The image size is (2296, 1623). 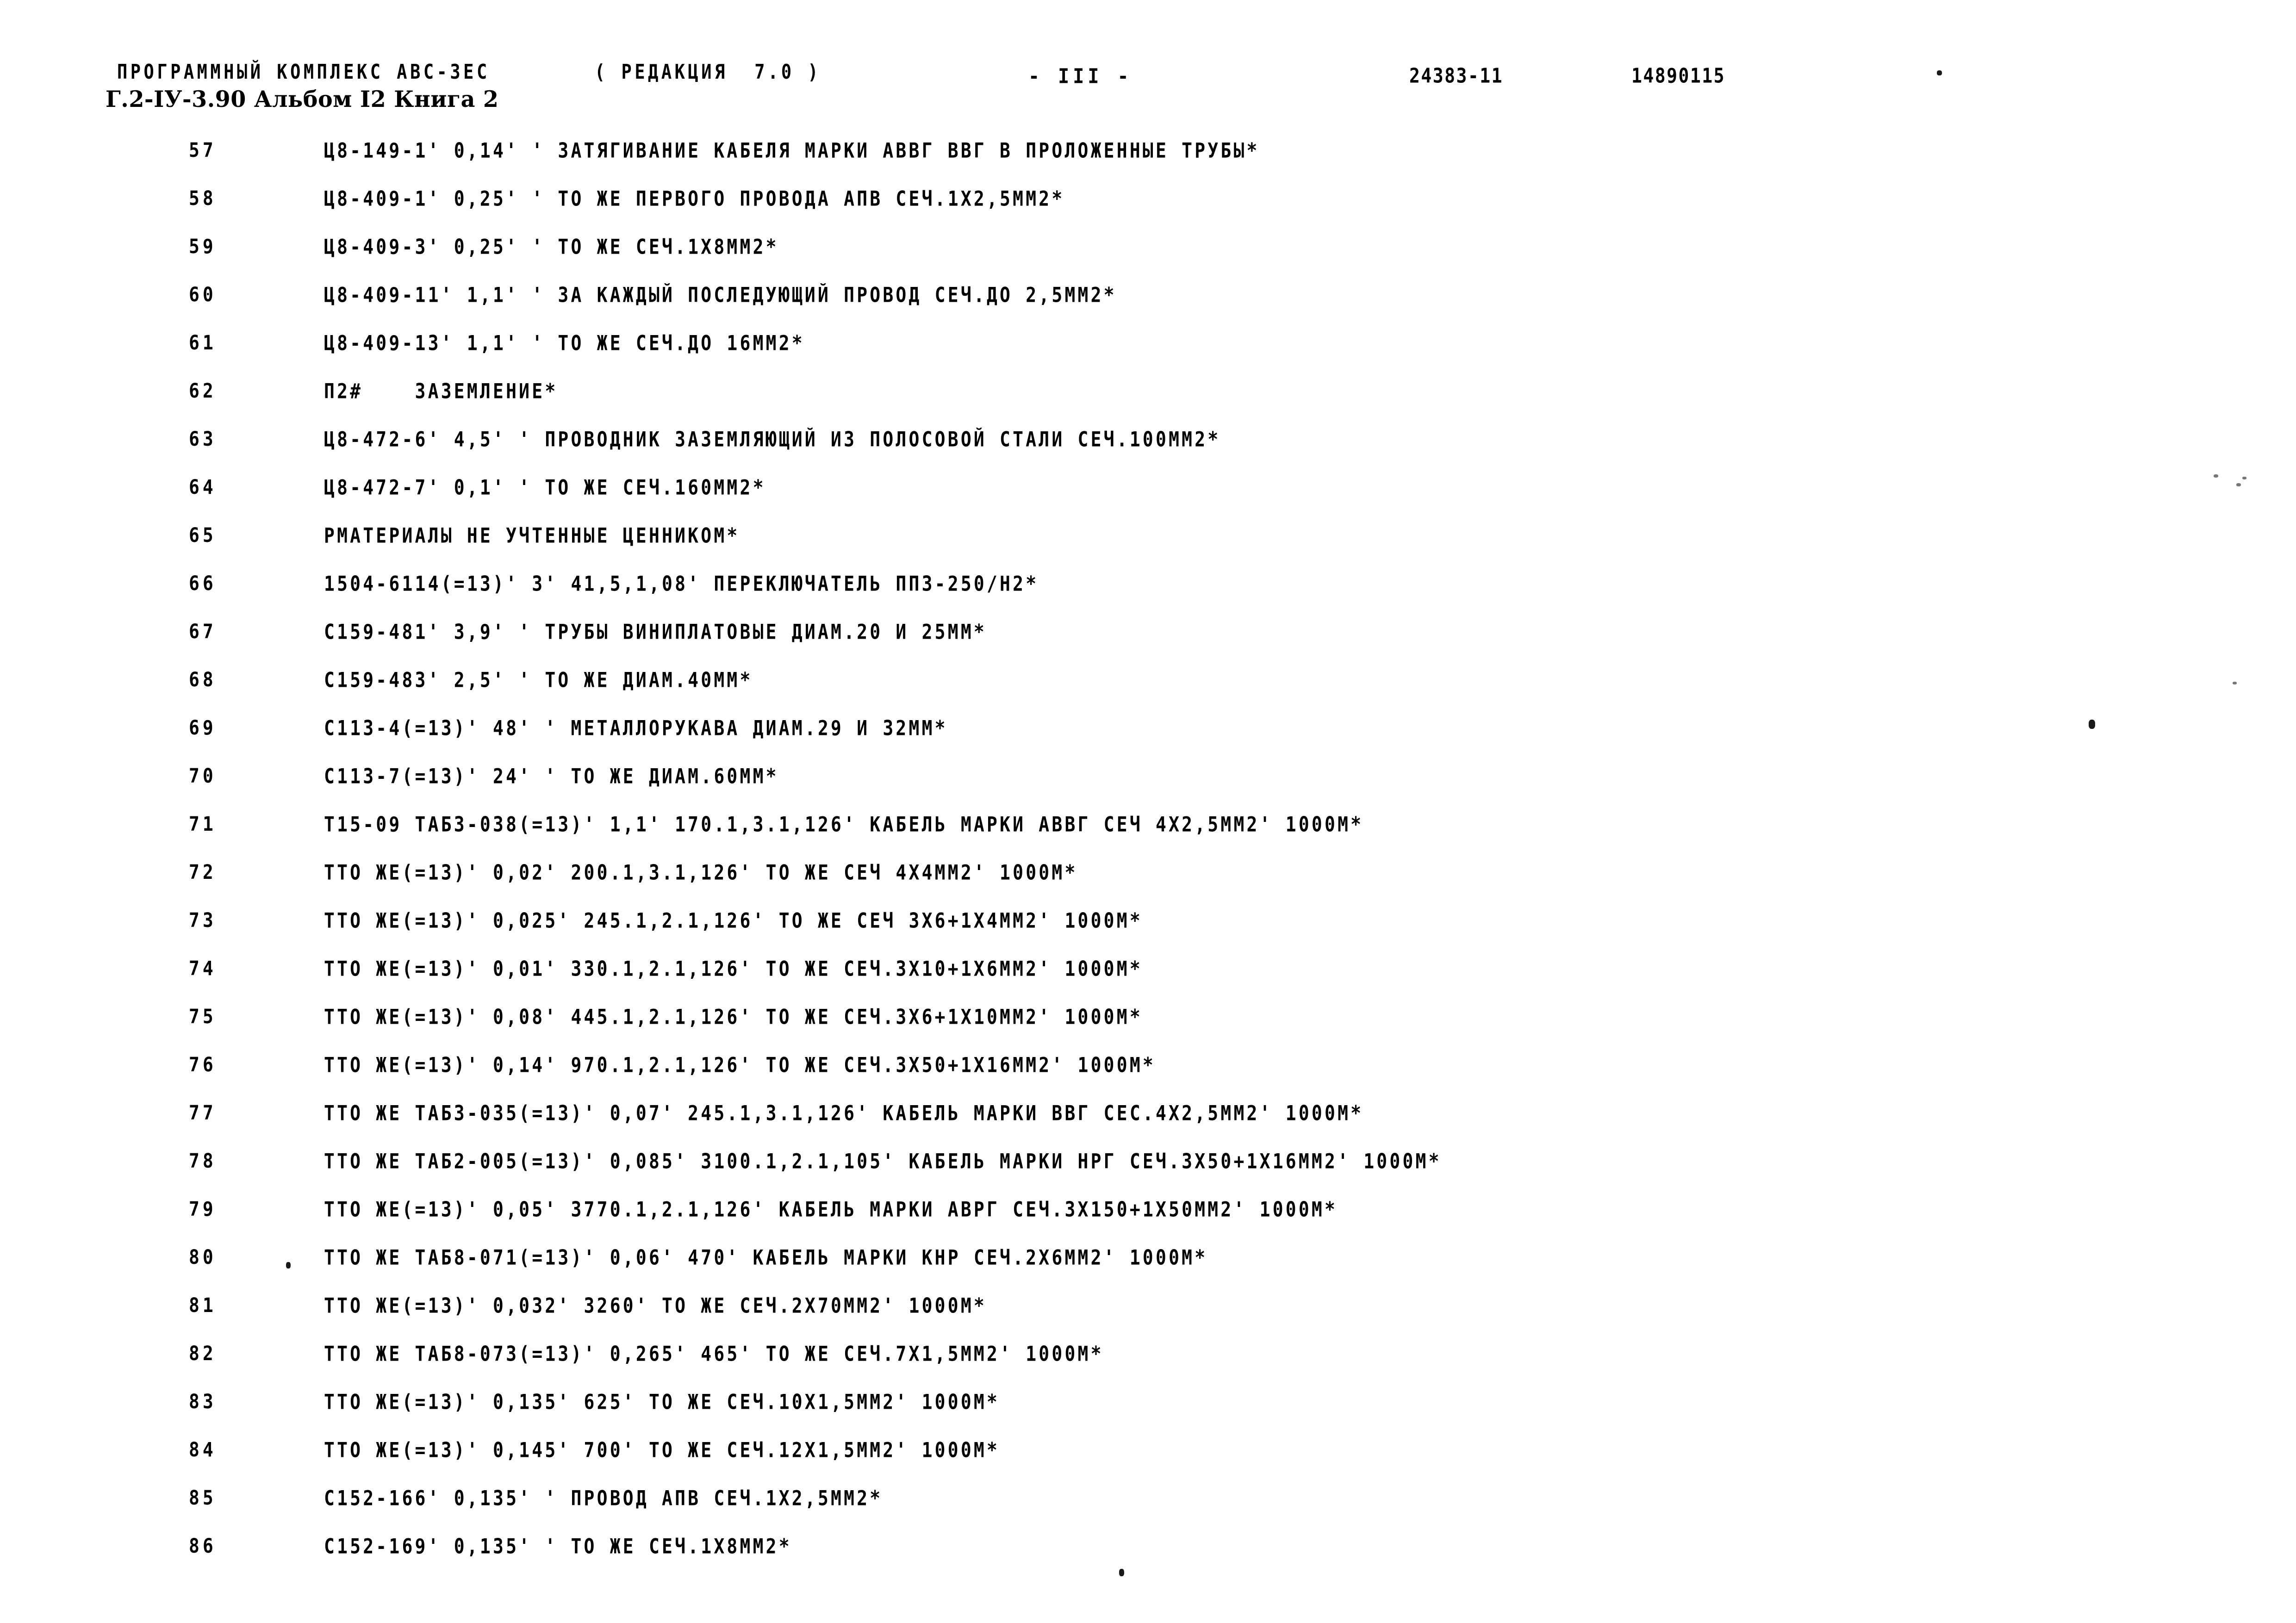 I want to click on row-number: 68, so click(x=203, y=679).